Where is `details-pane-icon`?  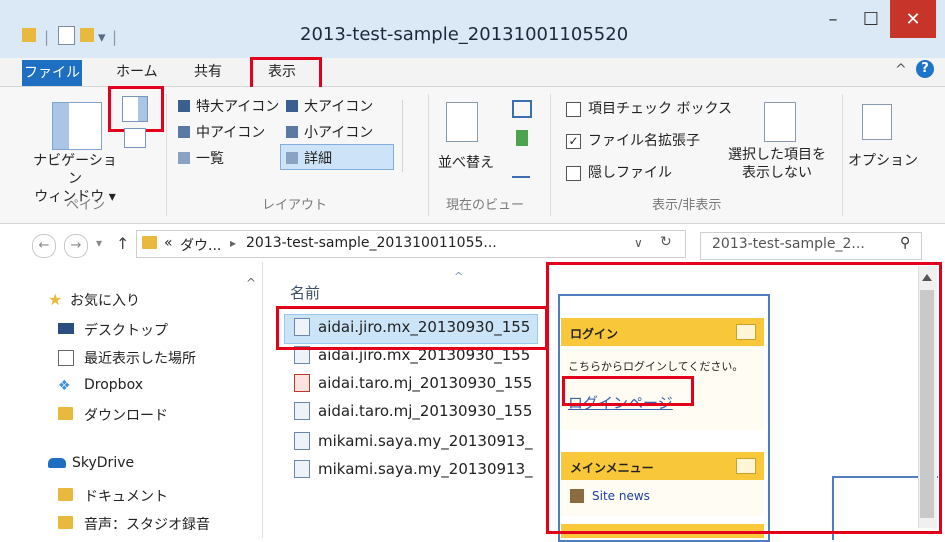 details-pane-icon is located at coordinates (135, 138).